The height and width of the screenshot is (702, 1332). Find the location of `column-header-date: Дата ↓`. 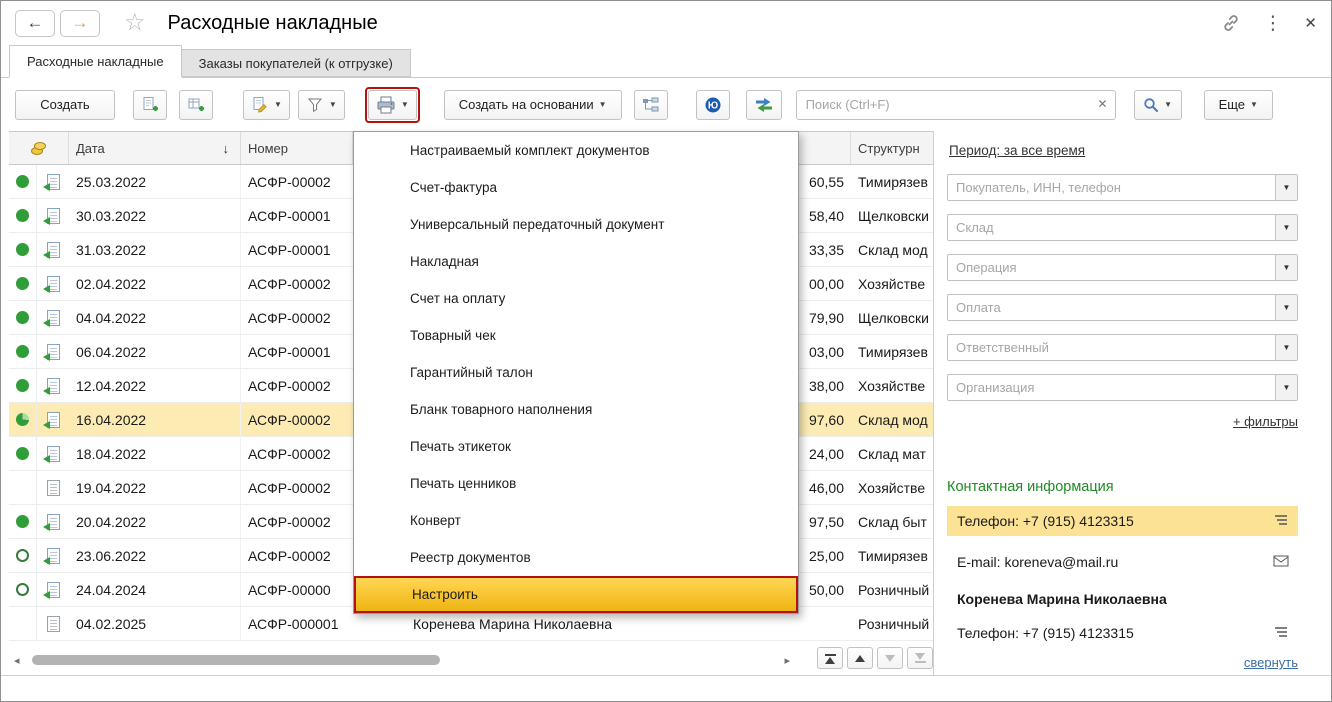

column-header-date: Дата ↓ is located at coordinates (155, 148).